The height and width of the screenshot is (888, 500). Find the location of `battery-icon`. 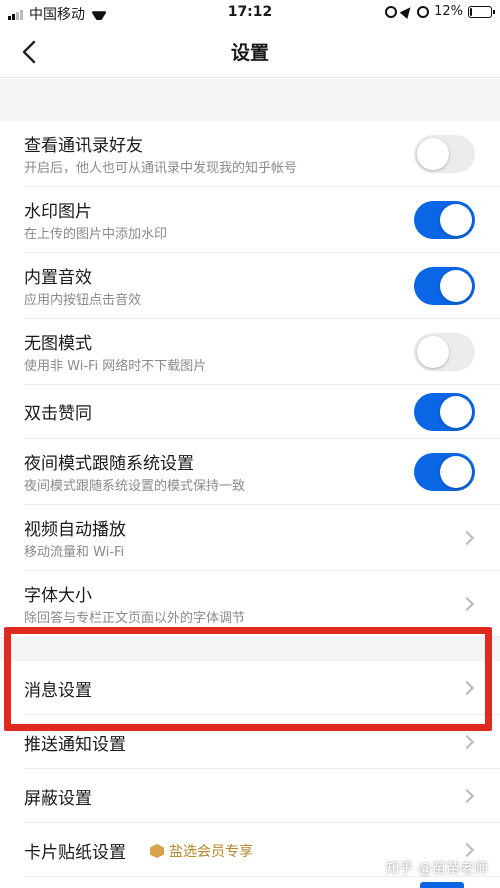

battery-icon is located at coordinates (481, 11).